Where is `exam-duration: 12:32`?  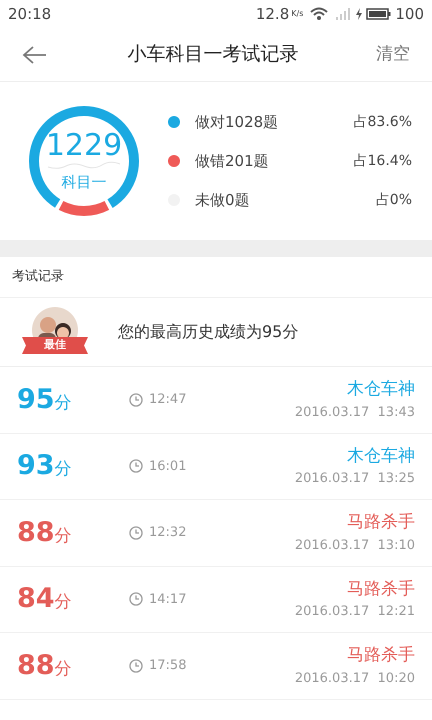
exam-duration: 12:32 is located at coordinates (167, 533).